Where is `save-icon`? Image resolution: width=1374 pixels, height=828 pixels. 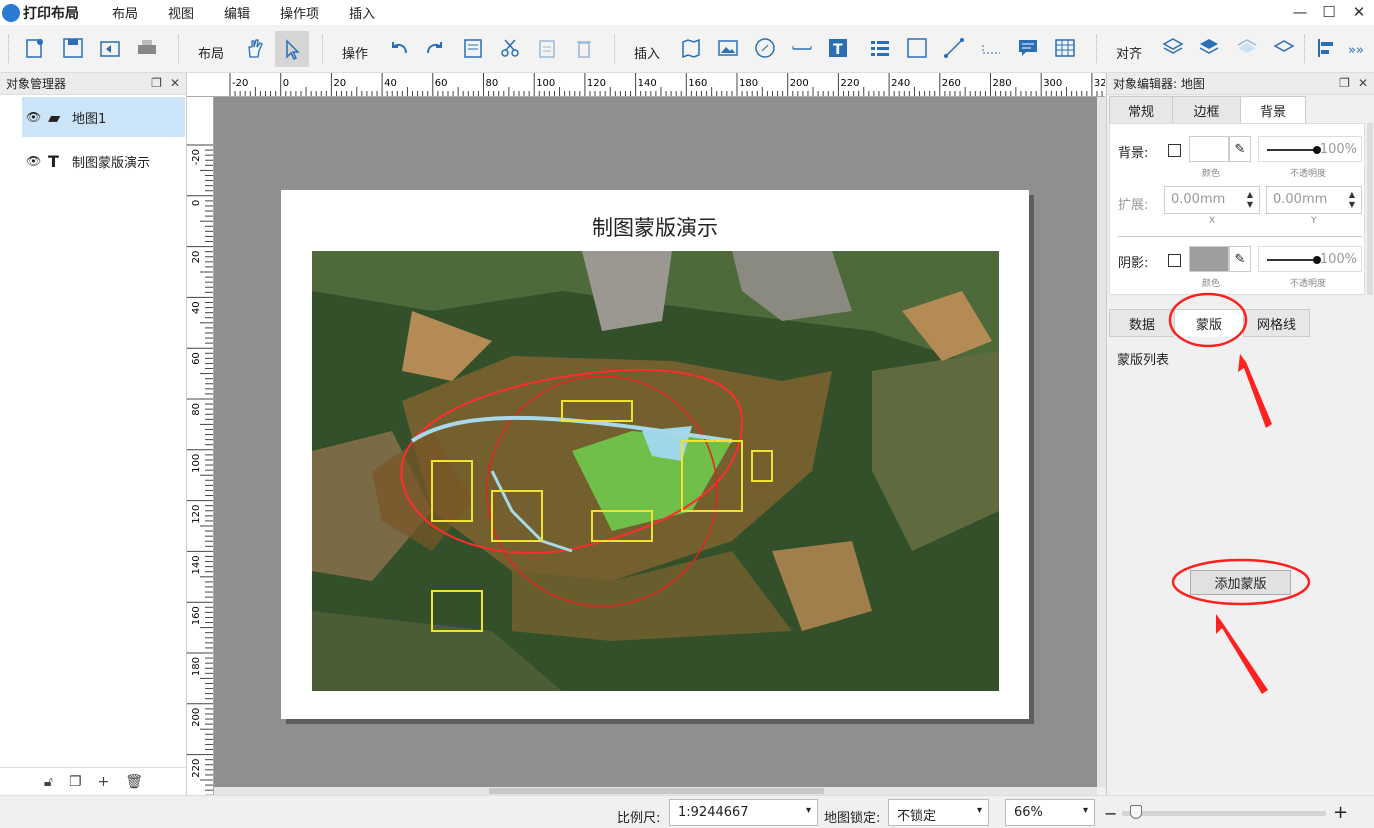
save-icon is located at coordinates (73, 48).